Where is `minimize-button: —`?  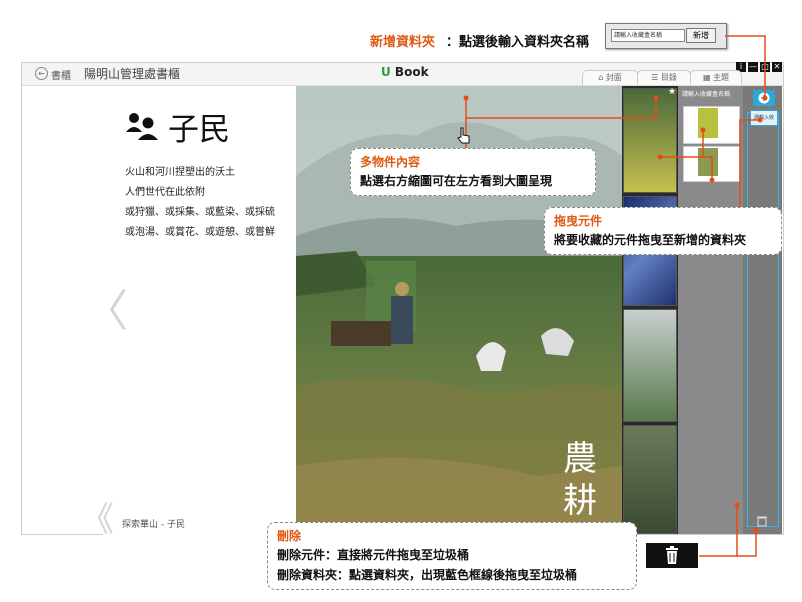 minimize-button: — is located at coordinates (753, 67).